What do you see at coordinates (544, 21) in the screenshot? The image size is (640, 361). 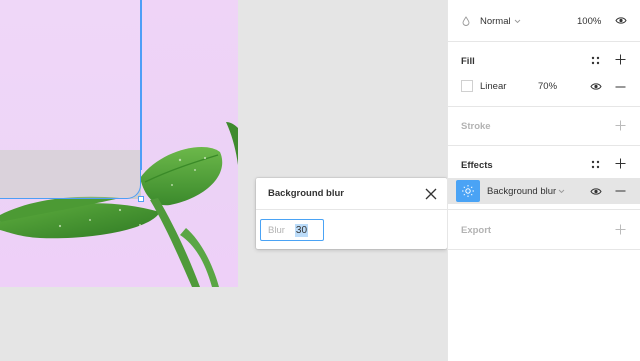 I see `layer-section: Normal 100%` at bounding box center [544, 21].